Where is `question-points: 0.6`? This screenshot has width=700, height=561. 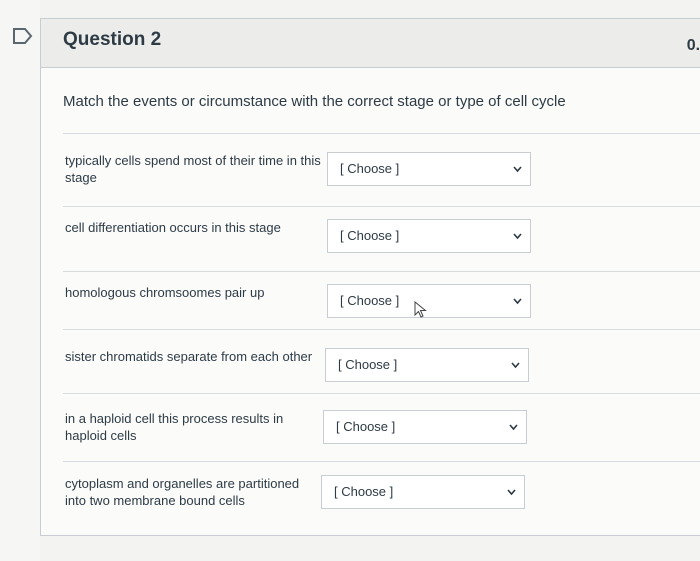 question-points: 0.6 is located at coordinates (693, 45).